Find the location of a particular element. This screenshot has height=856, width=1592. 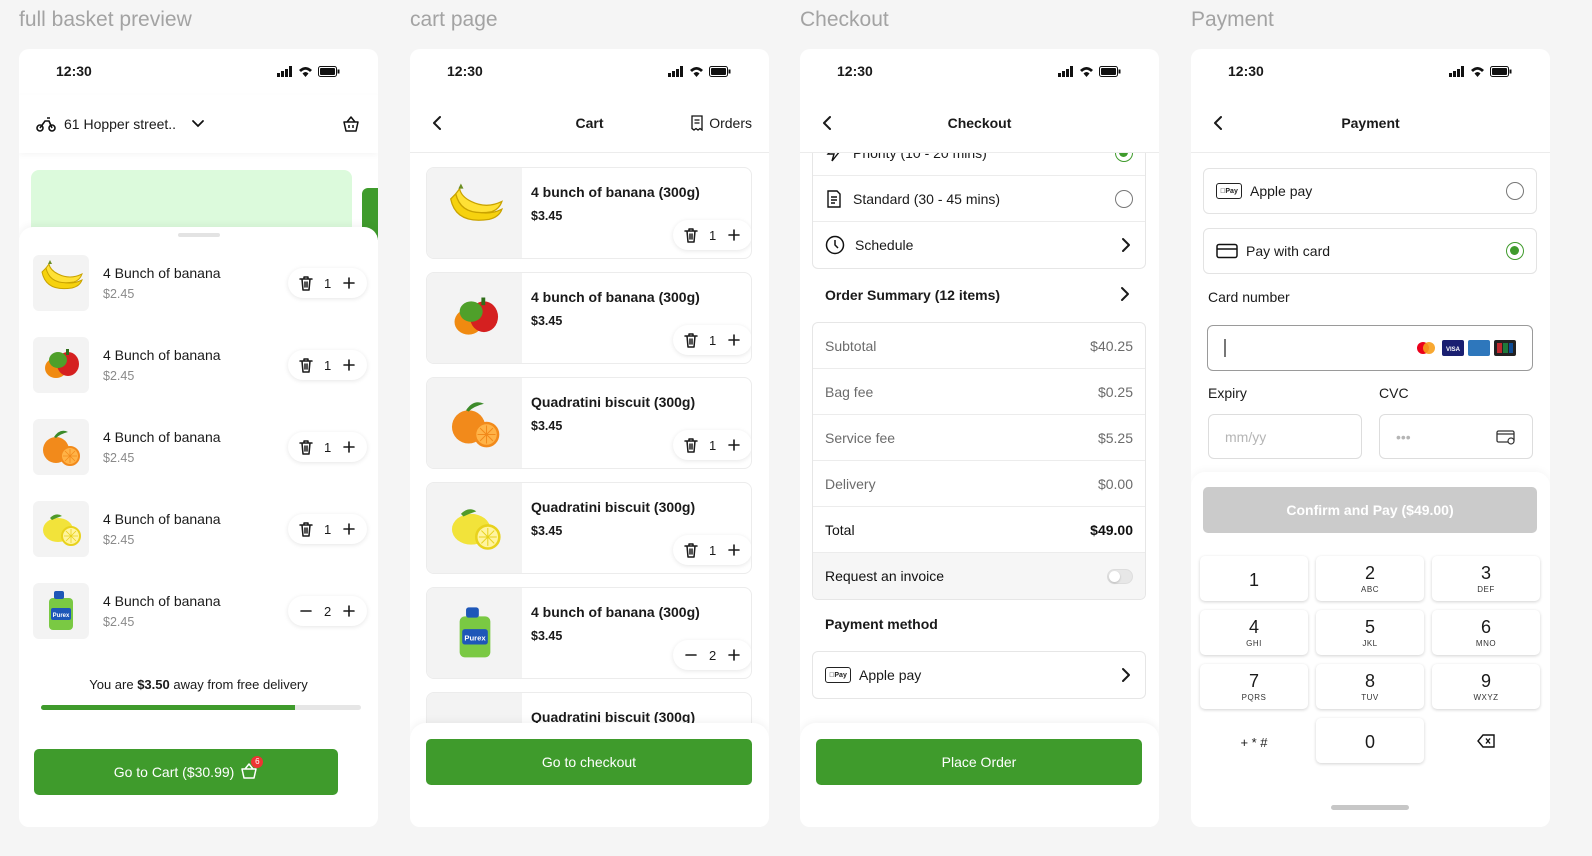

go-to-cart-button: Go to Cart ($30.99) 6 is located at coordinates (186, 772).